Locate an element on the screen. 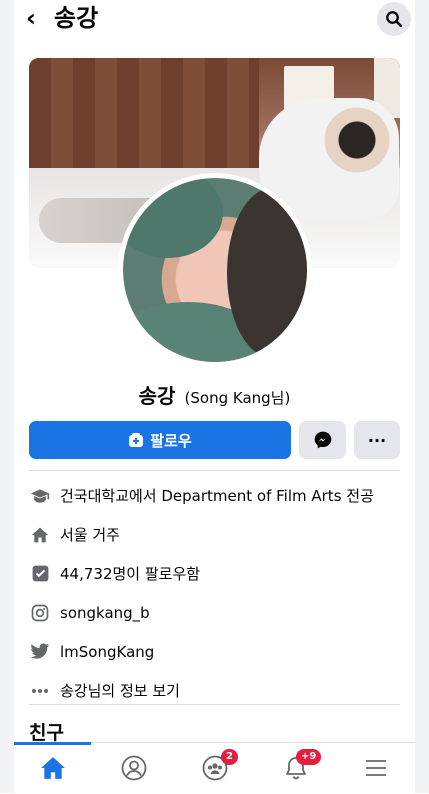  intro-education: 건국대학교에서 Department of Film Arts 전공 is located at coordinates (214, 495).